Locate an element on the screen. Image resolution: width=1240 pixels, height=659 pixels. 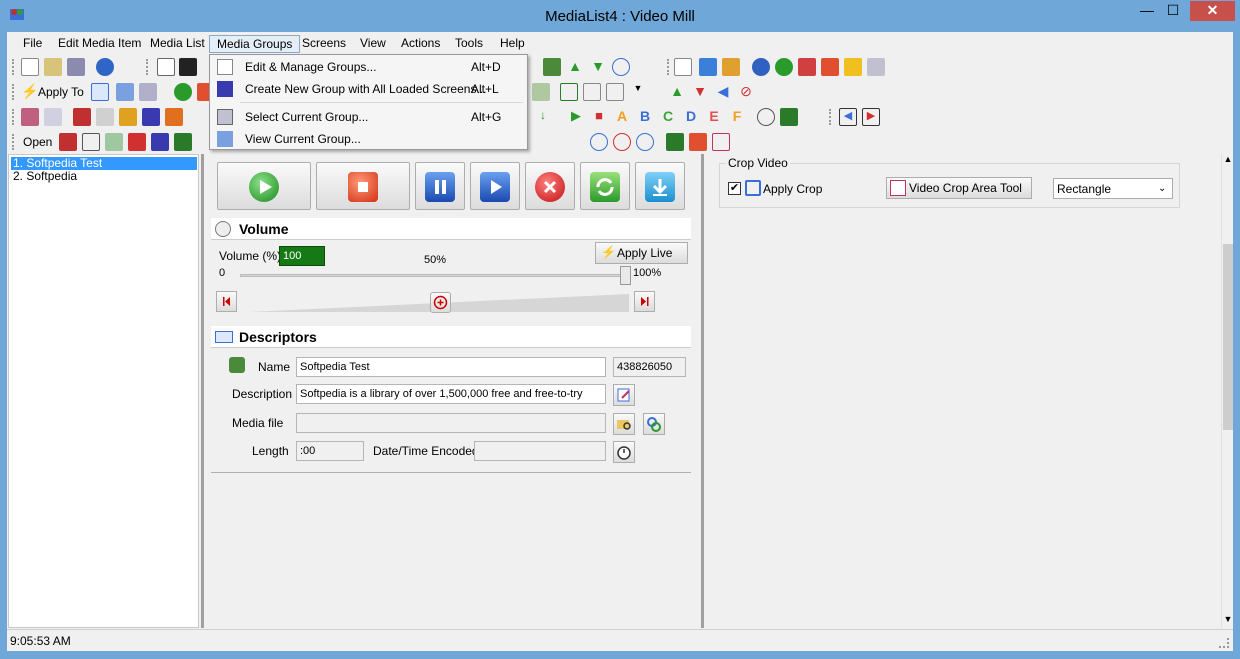
volume-max-button is located at coordinates (644, 301).